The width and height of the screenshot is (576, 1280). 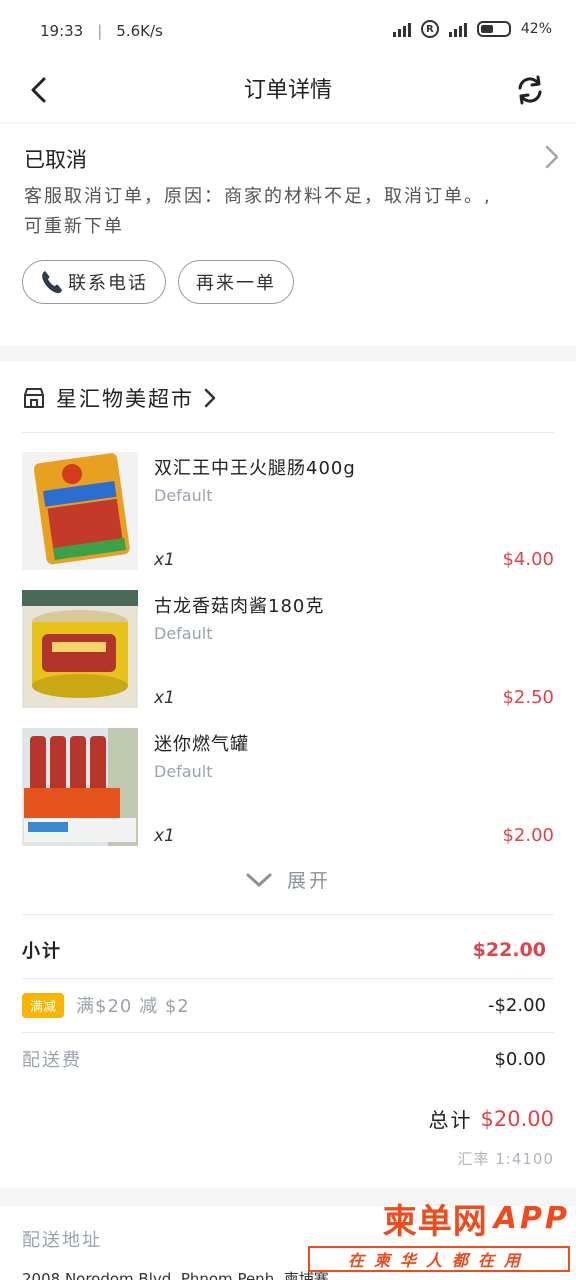 What do you see at coordinates (288, 30) in the screenshot?
I see `status-bar: 19:33 | 5.6K/s R 42%` at bounding box center [288, 30].